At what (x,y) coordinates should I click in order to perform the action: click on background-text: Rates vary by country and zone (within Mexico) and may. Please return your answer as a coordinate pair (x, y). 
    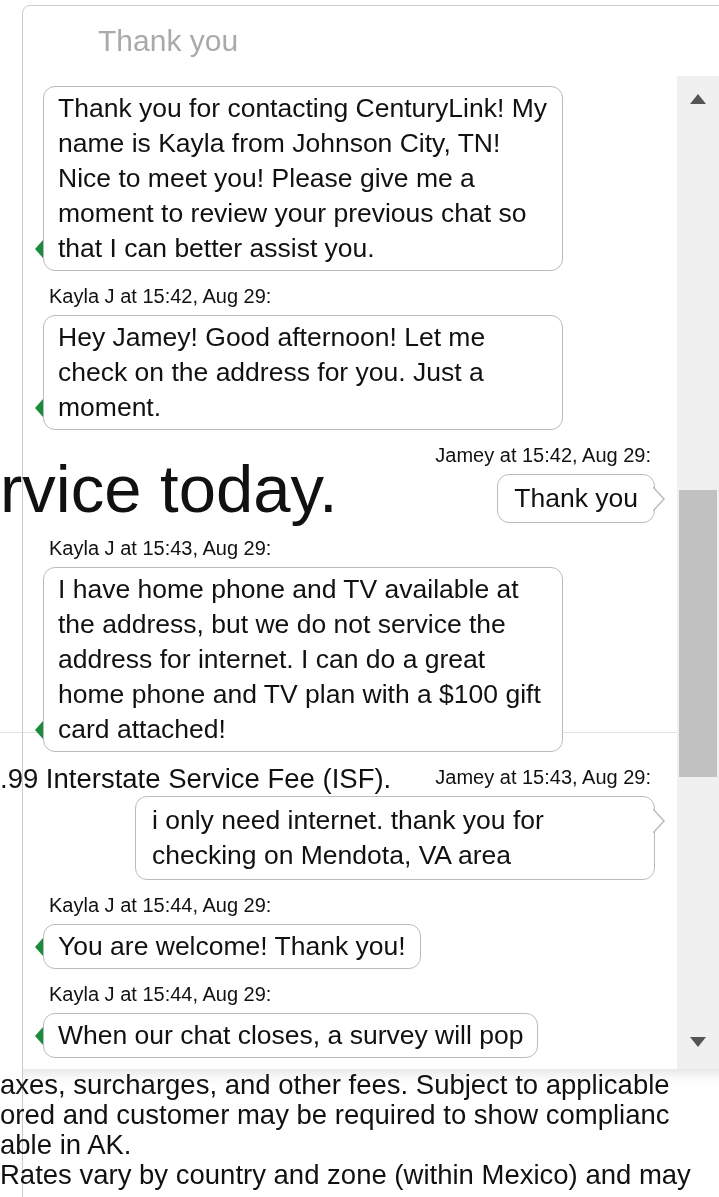
    Looking at the image, I should click on (345, 1175).